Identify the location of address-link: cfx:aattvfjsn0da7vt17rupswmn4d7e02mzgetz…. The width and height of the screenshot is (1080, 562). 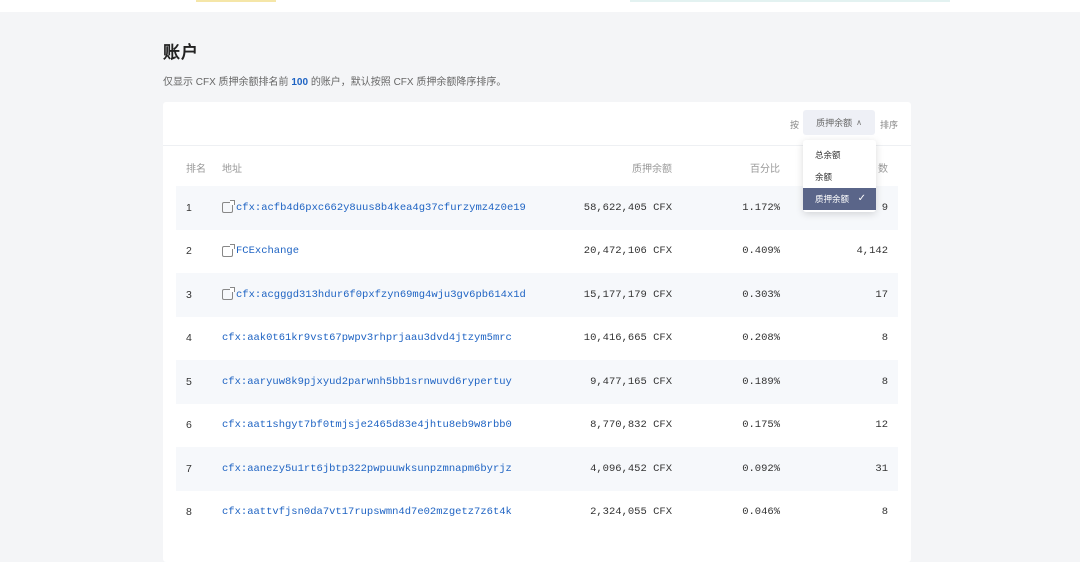
(367, 513).